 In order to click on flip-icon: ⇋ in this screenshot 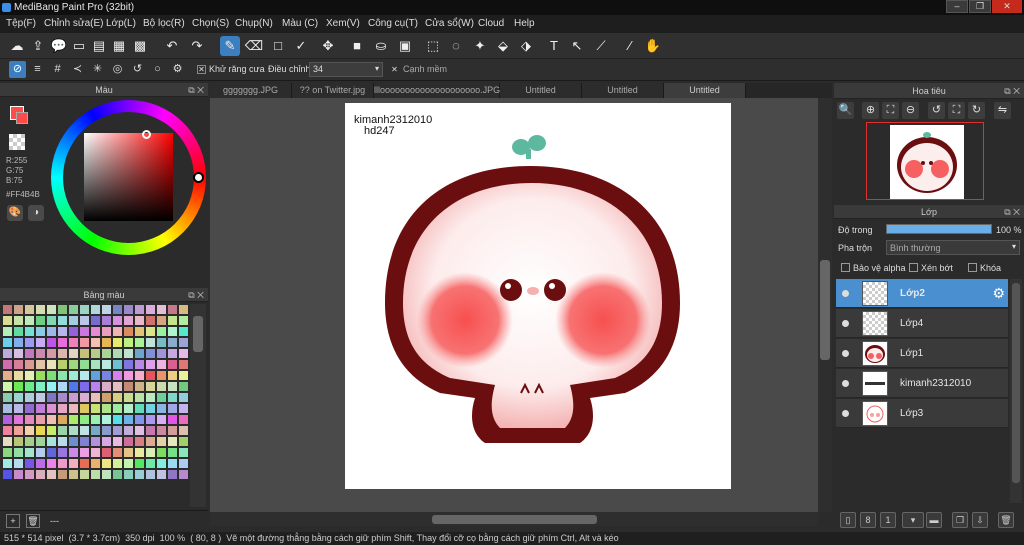, I will do `click(1002, 110)`.